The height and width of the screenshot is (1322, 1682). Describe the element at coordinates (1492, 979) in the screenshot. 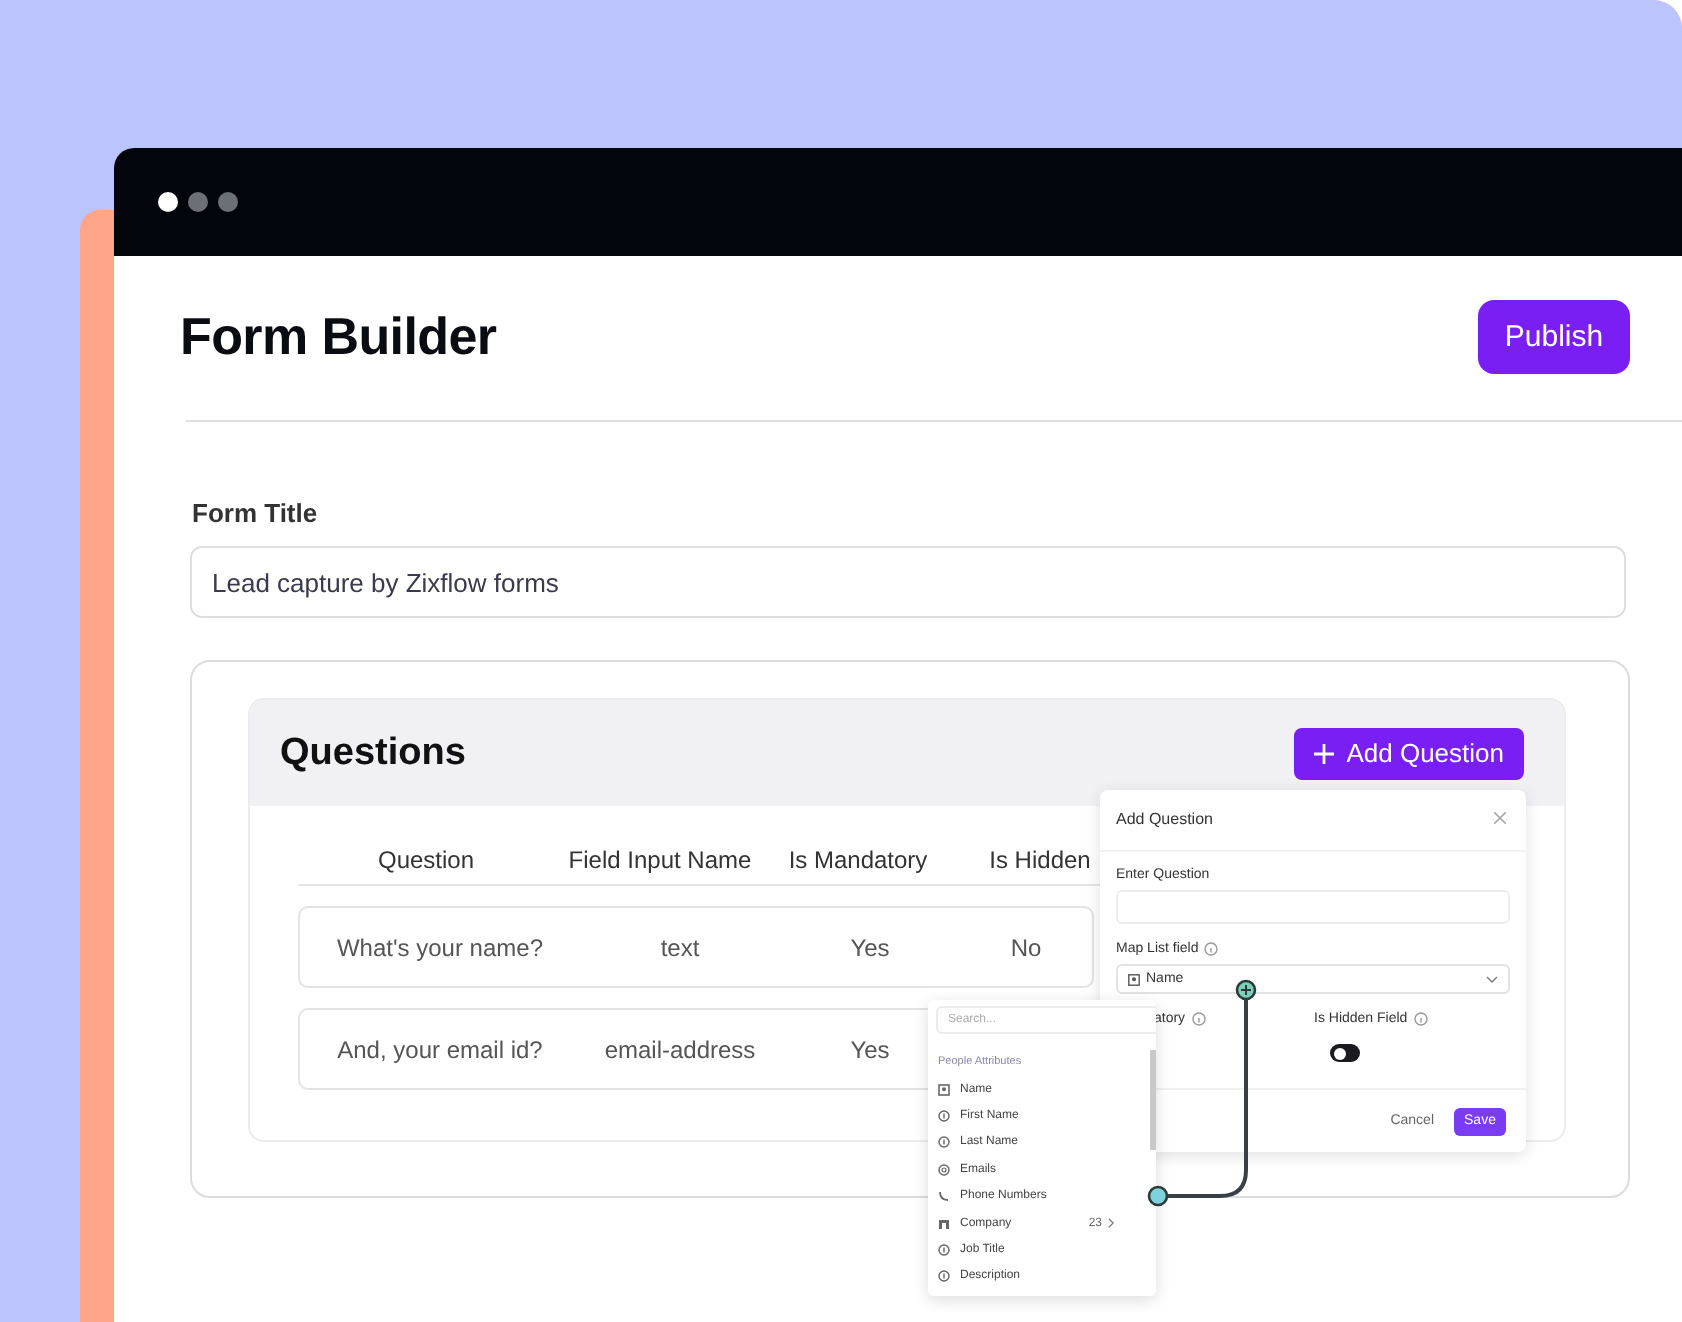

I see `chevron-down-icon` at that location.